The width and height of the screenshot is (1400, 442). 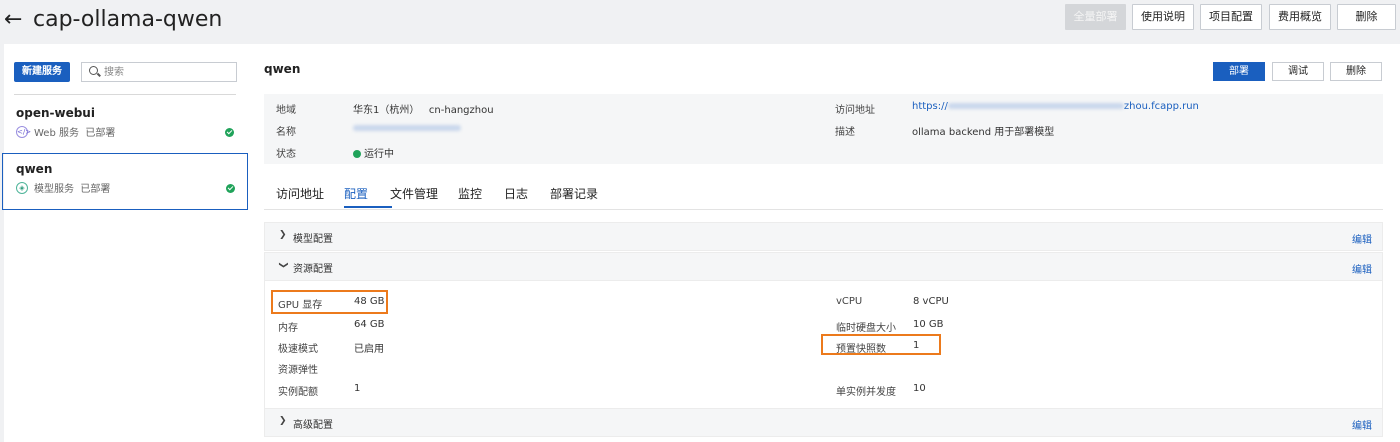 I want to click on tab-access-url: 访问地址, so click(x=300, y=193).